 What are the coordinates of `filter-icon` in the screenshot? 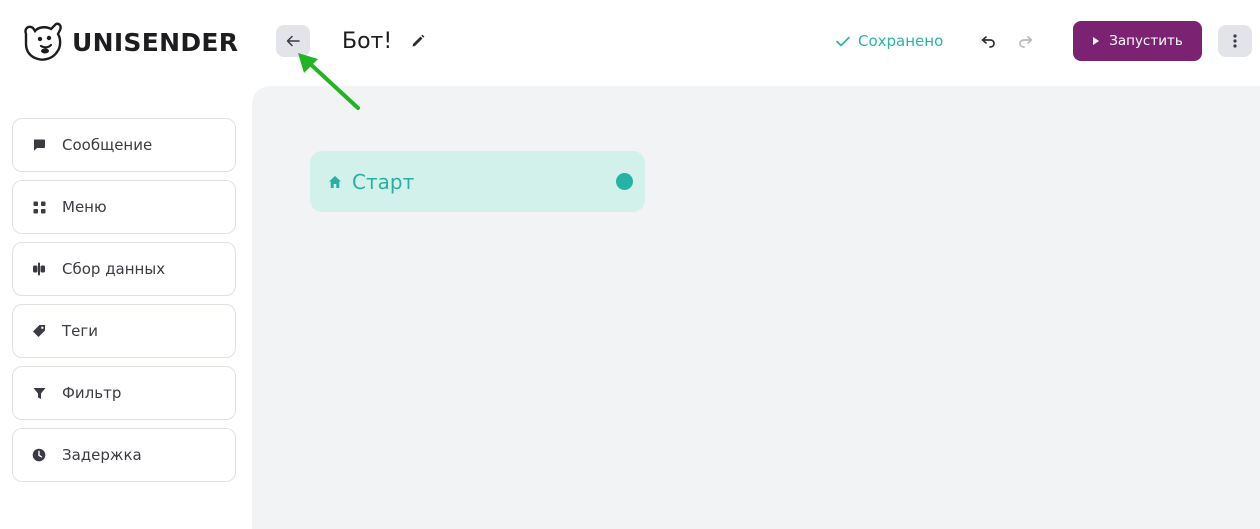 It's located at (39, 393).